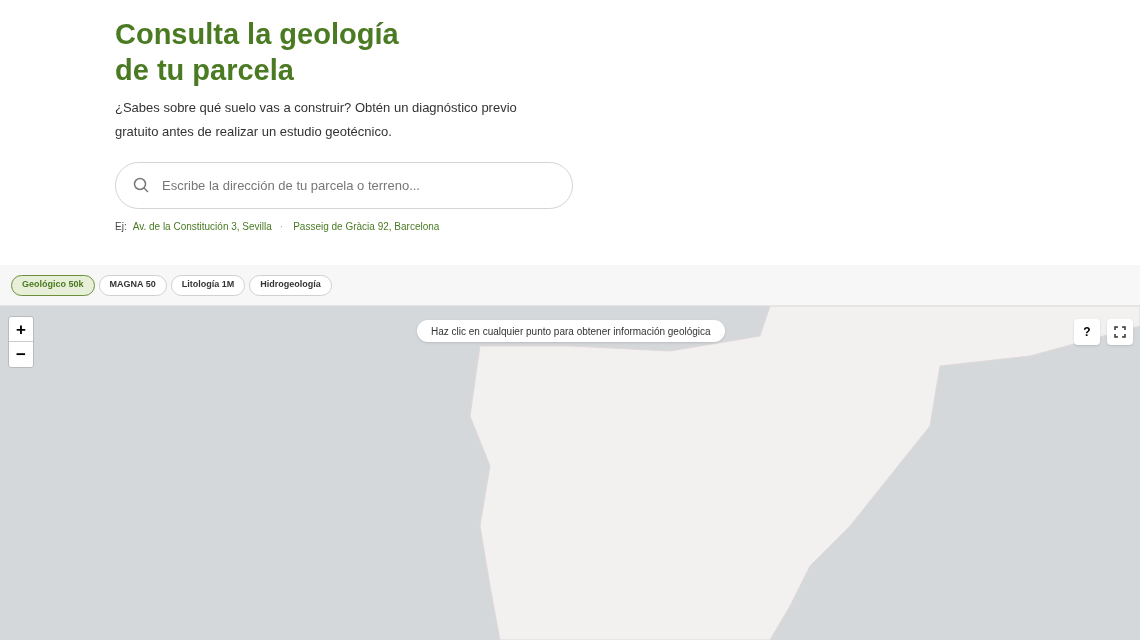 This screenshot has width=1140, height=640. What do you see at coordinates (202, 226) in the screenshot?
I see `example-address-link: Av. de la Constitución 3, Sevilla` at bounding box center [202, 226].